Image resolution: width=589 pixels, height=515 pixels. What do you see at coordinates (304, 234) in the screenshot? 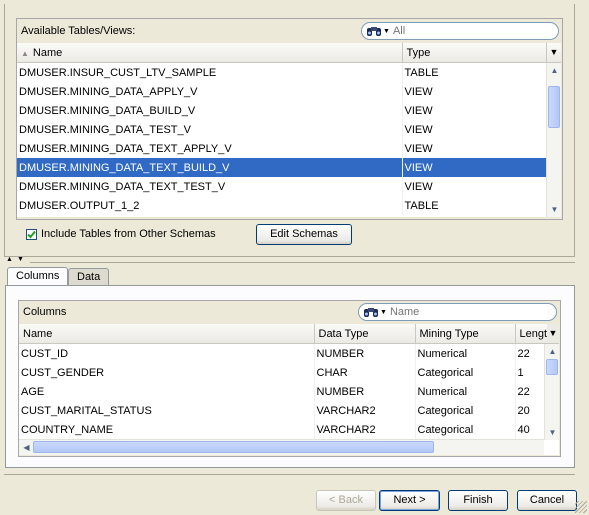
I see `edit-schemas-button: Edit Schemas` at bounding box center [304, 234].